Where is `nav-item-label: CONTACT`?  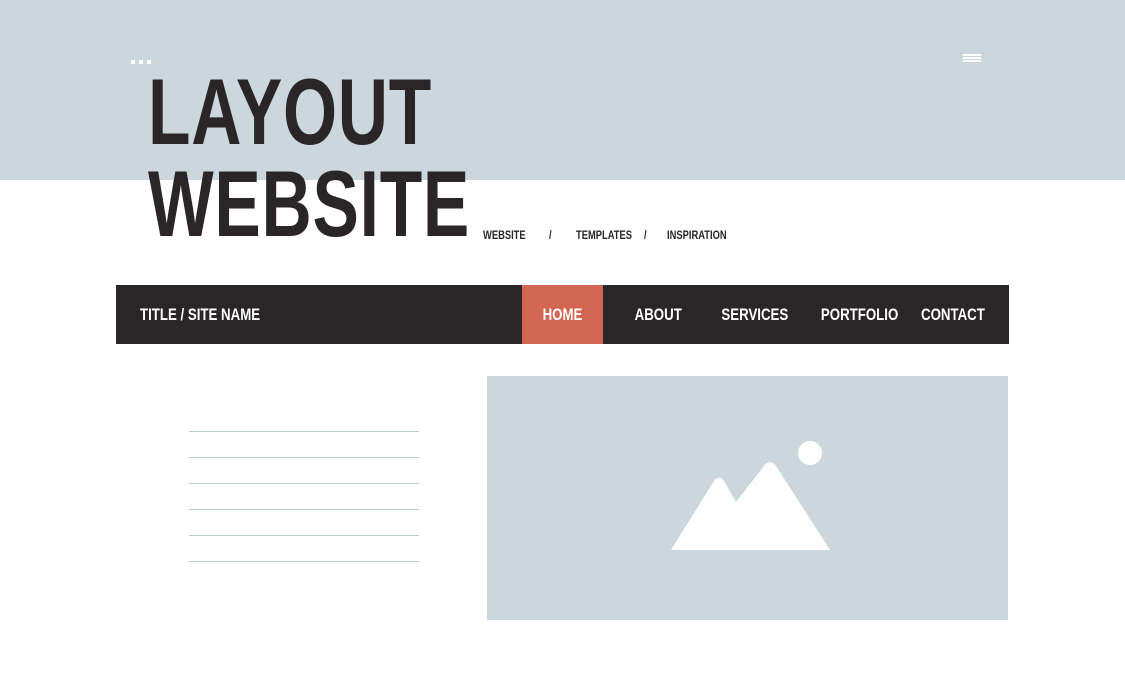 nav-item-label: CONTACT is located at coordinates (952, 314).